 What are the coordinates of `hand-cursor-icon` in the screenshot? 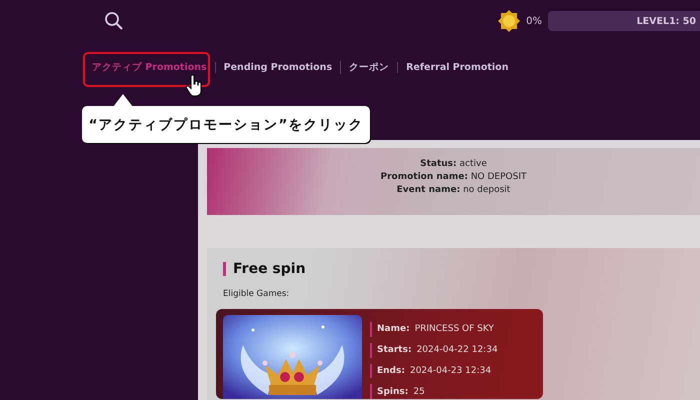 It's located at (194, 86).